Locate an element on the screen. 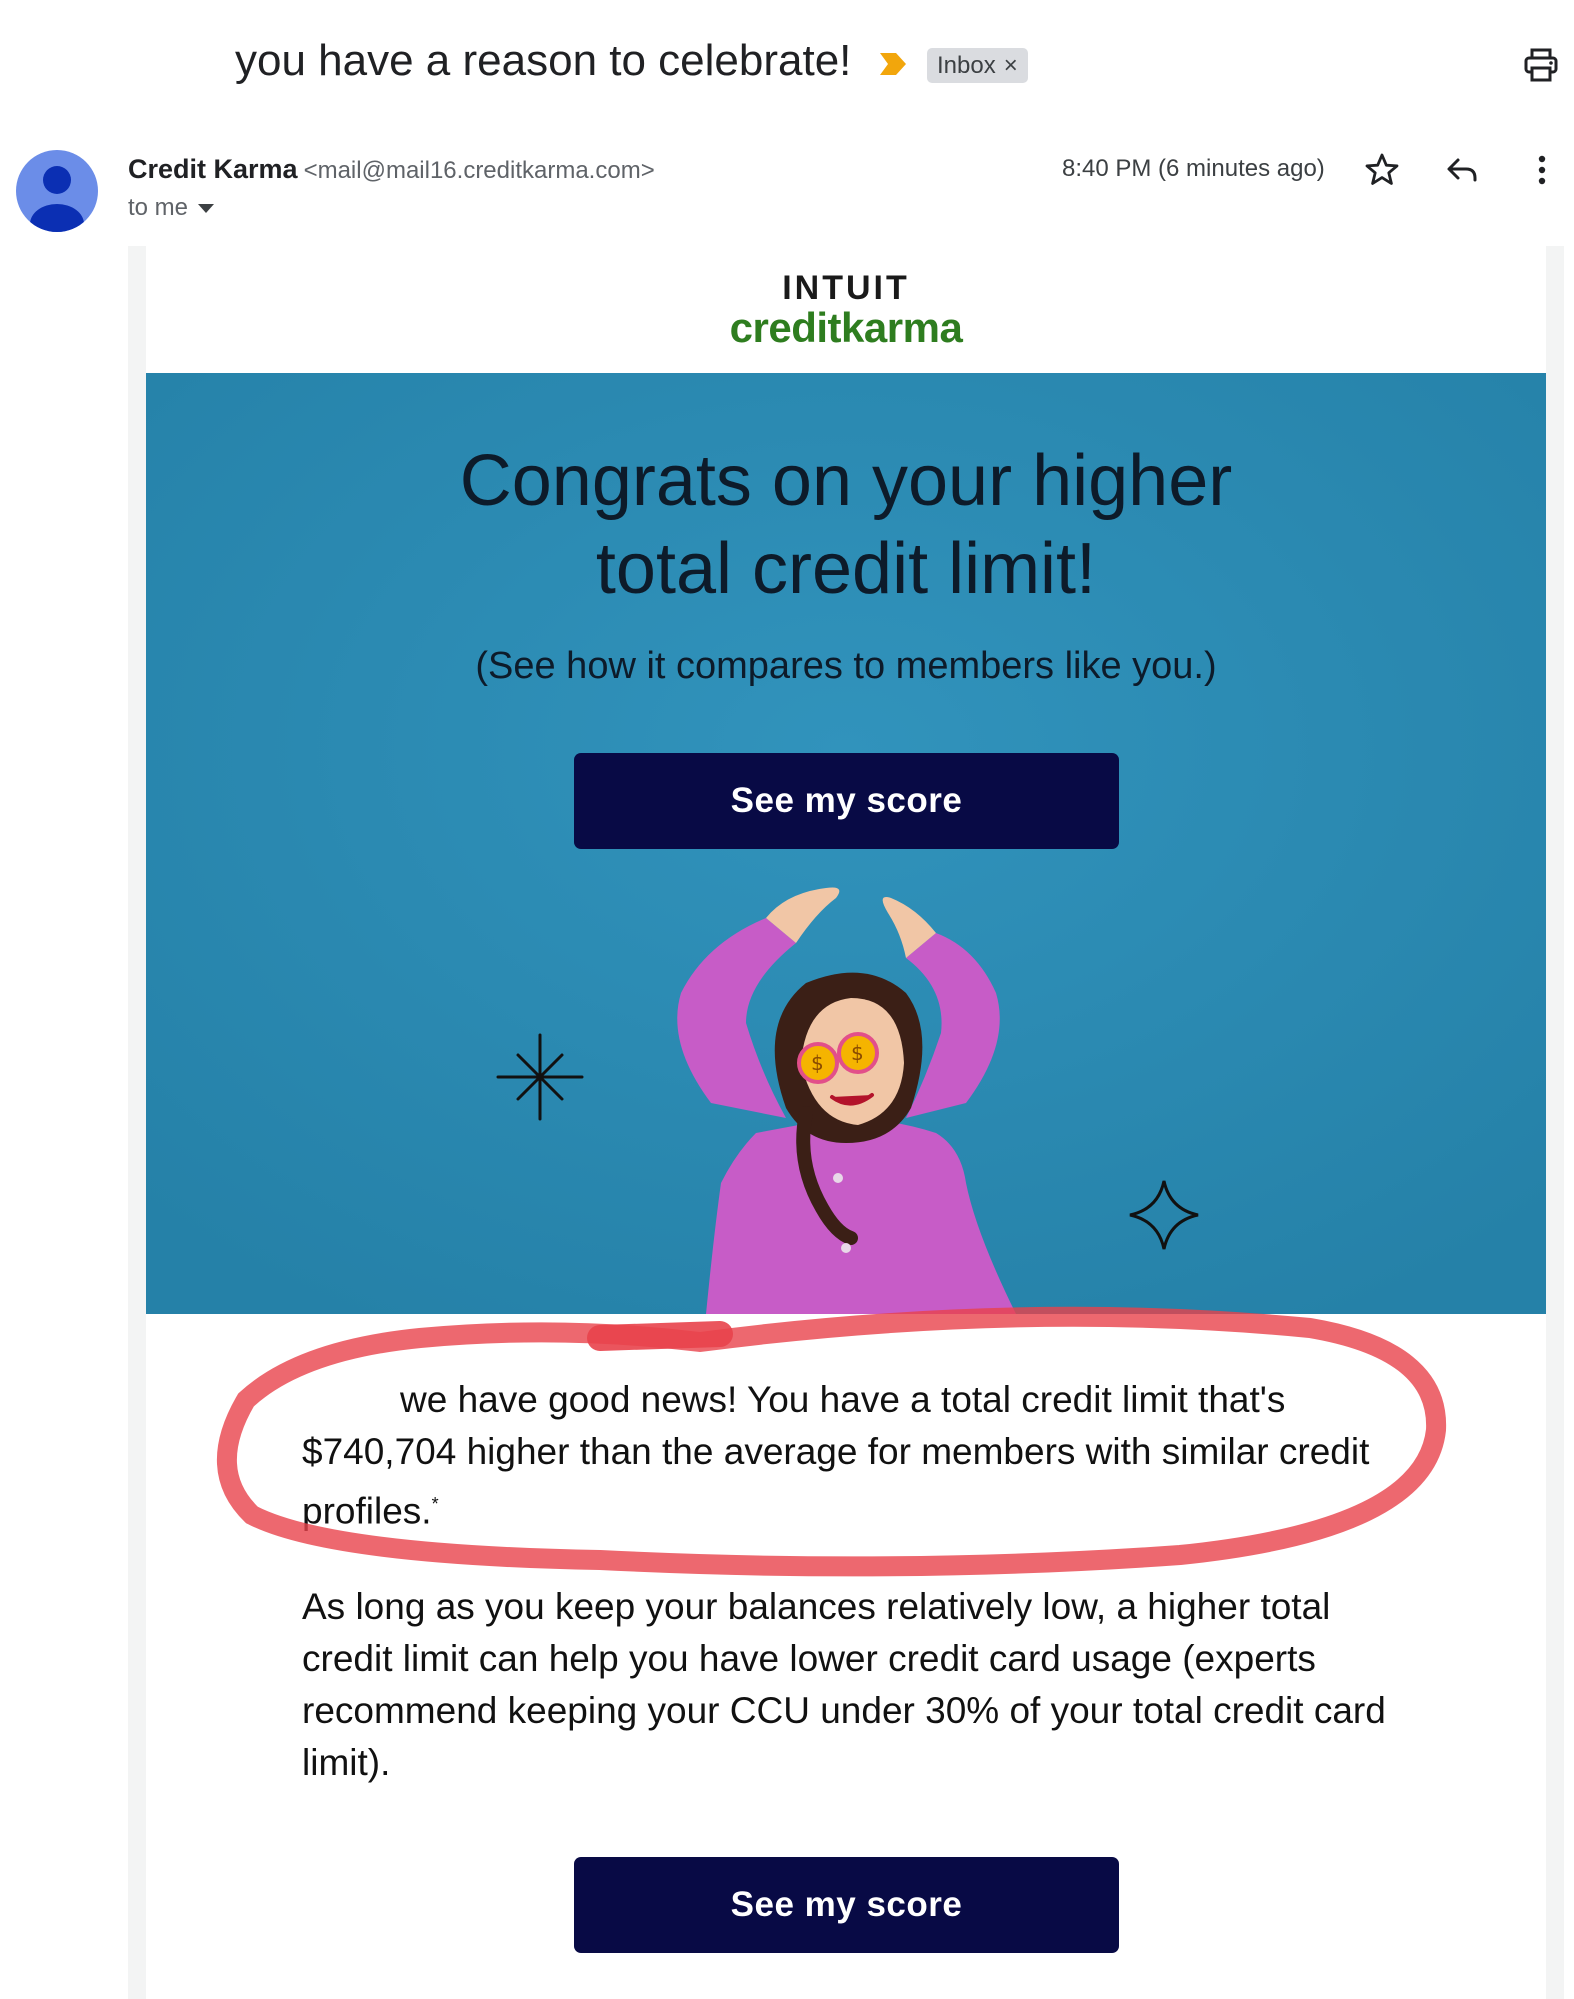 The height and width of the screenshot is (1999, 1574). avatar is located at coordinates (57, 191).